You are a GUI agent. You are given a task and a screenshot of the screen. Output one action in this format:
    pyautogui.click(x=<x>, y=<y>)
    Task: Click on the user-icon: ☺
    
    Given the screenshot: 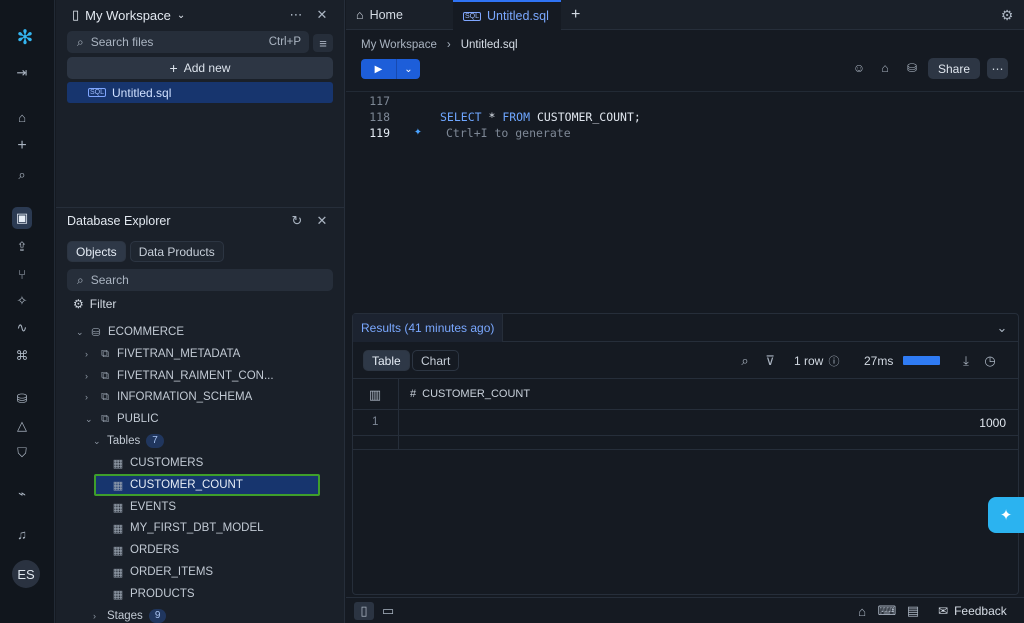 What is the action you would take?
    pyautogui.click(x=859, y=68)
    